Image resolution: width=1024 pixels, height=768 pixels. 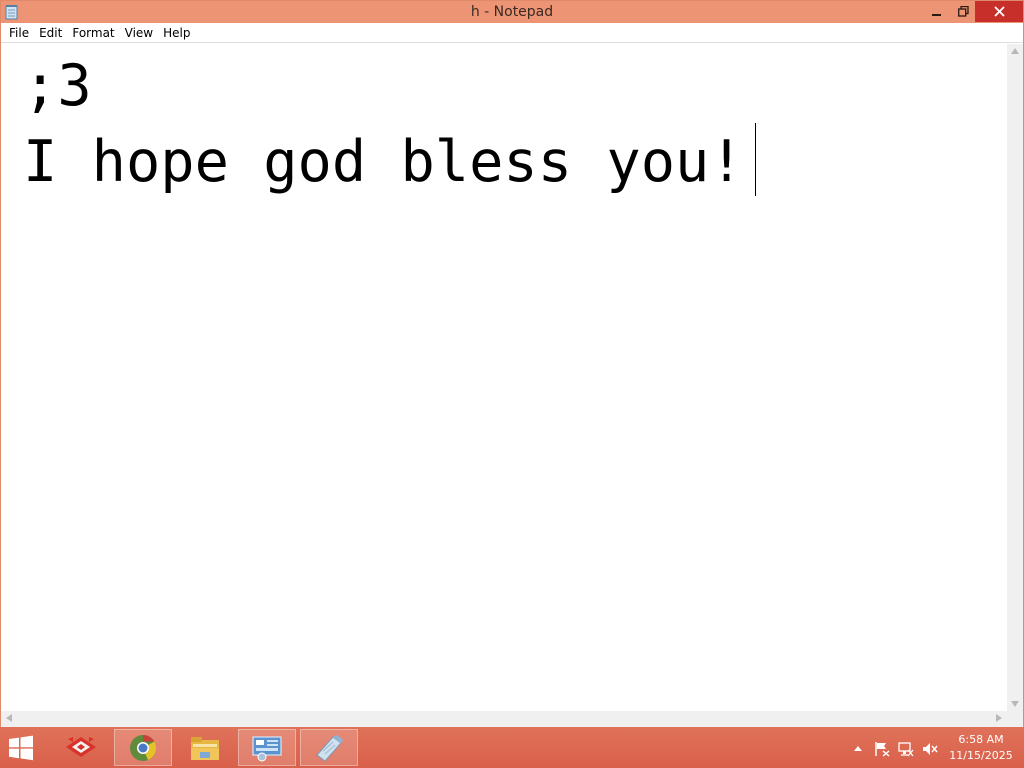 I want to click on close-icon, so click(x=999, y=11).